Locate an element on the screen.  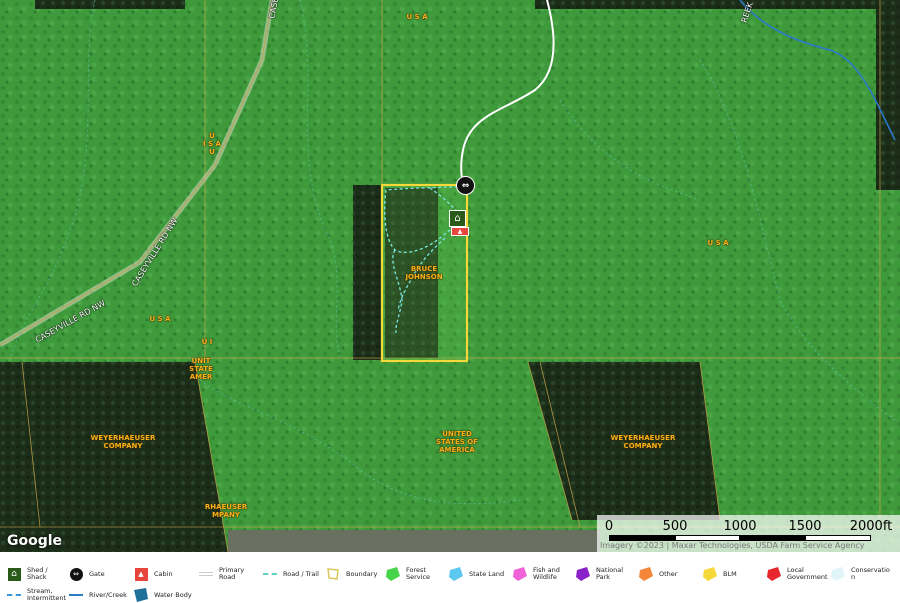
legend-item-local-government: Local Government is located at coordinates (797, 574).